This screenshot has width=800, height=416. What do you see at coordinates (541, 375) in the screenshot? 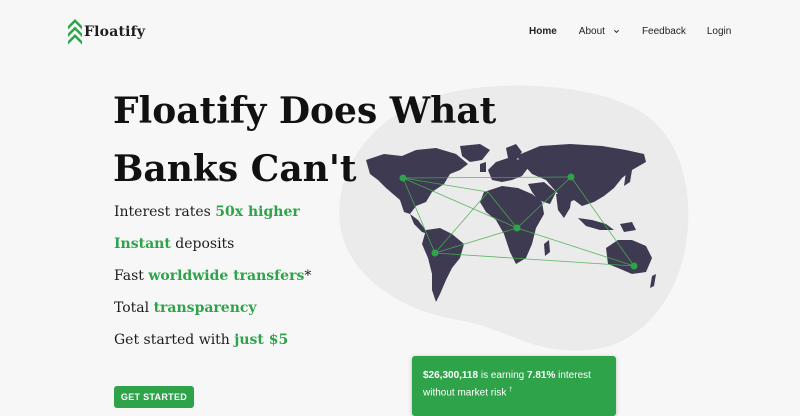
I see `earnings-rate: 7.81%` at bounding box center [541, 375].